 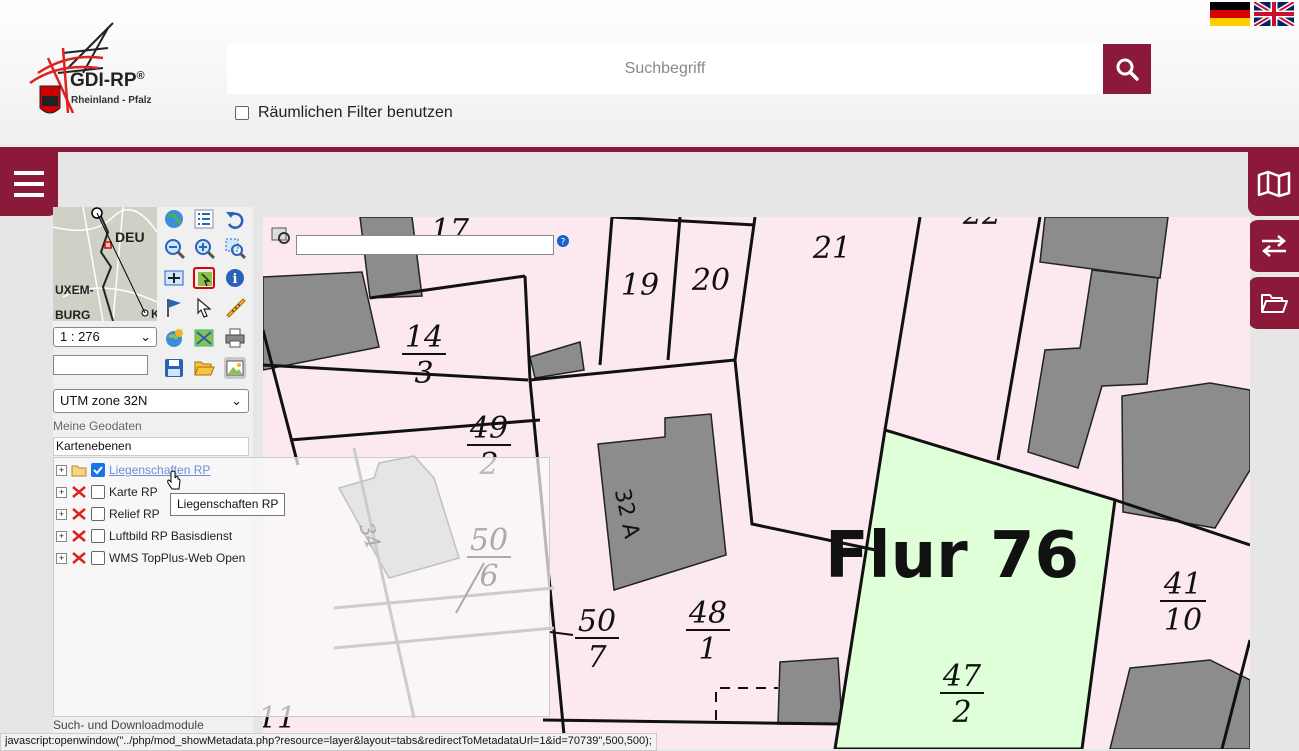 I want to click on layer-item: + Relief RP, so click(x=108, y=514).